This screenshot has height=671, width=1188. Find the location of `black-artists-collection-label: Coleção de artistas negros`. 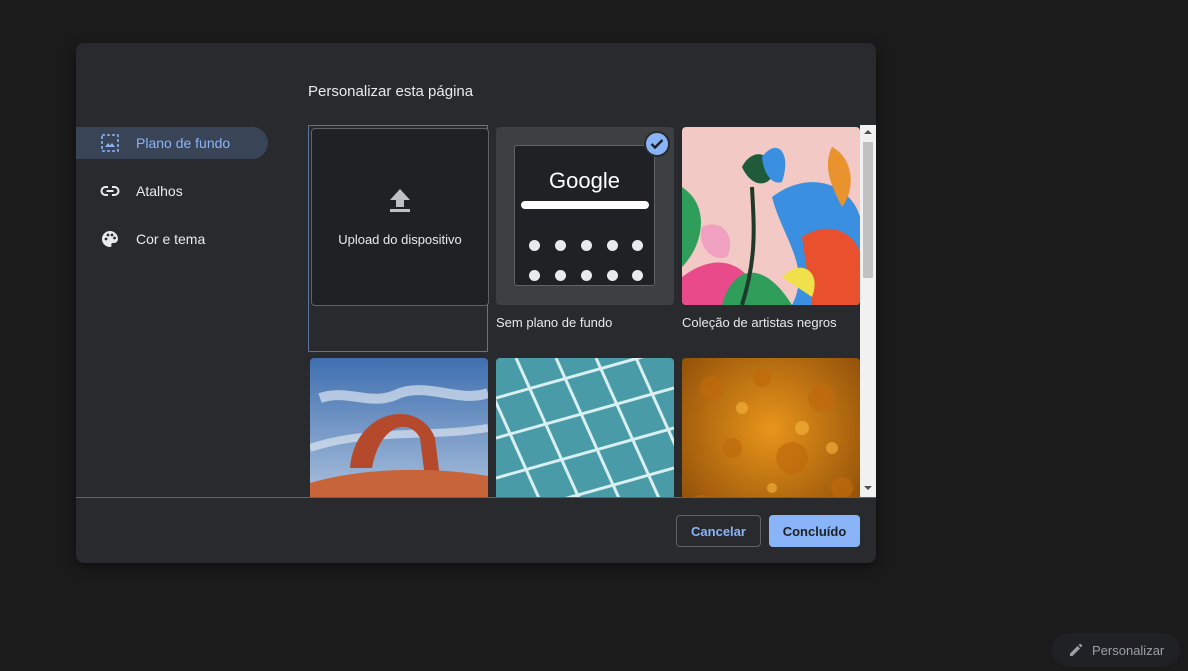

black-artists-collection-label: Coleção de artistas negros is located at coordinates (759, 322).